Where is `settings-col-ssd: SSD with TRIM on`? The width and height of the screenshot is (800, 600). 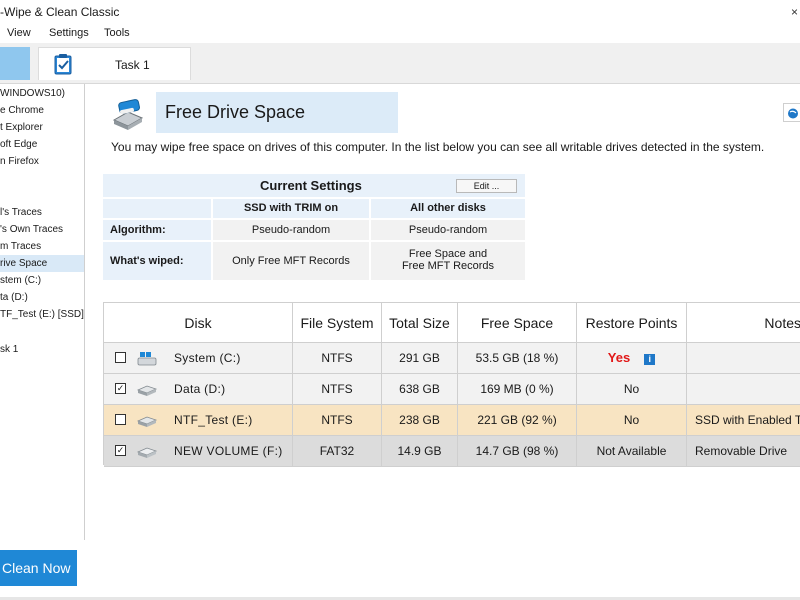 settings-col-ssd: SSD with TRIM on is located at coordinates (291, 208).